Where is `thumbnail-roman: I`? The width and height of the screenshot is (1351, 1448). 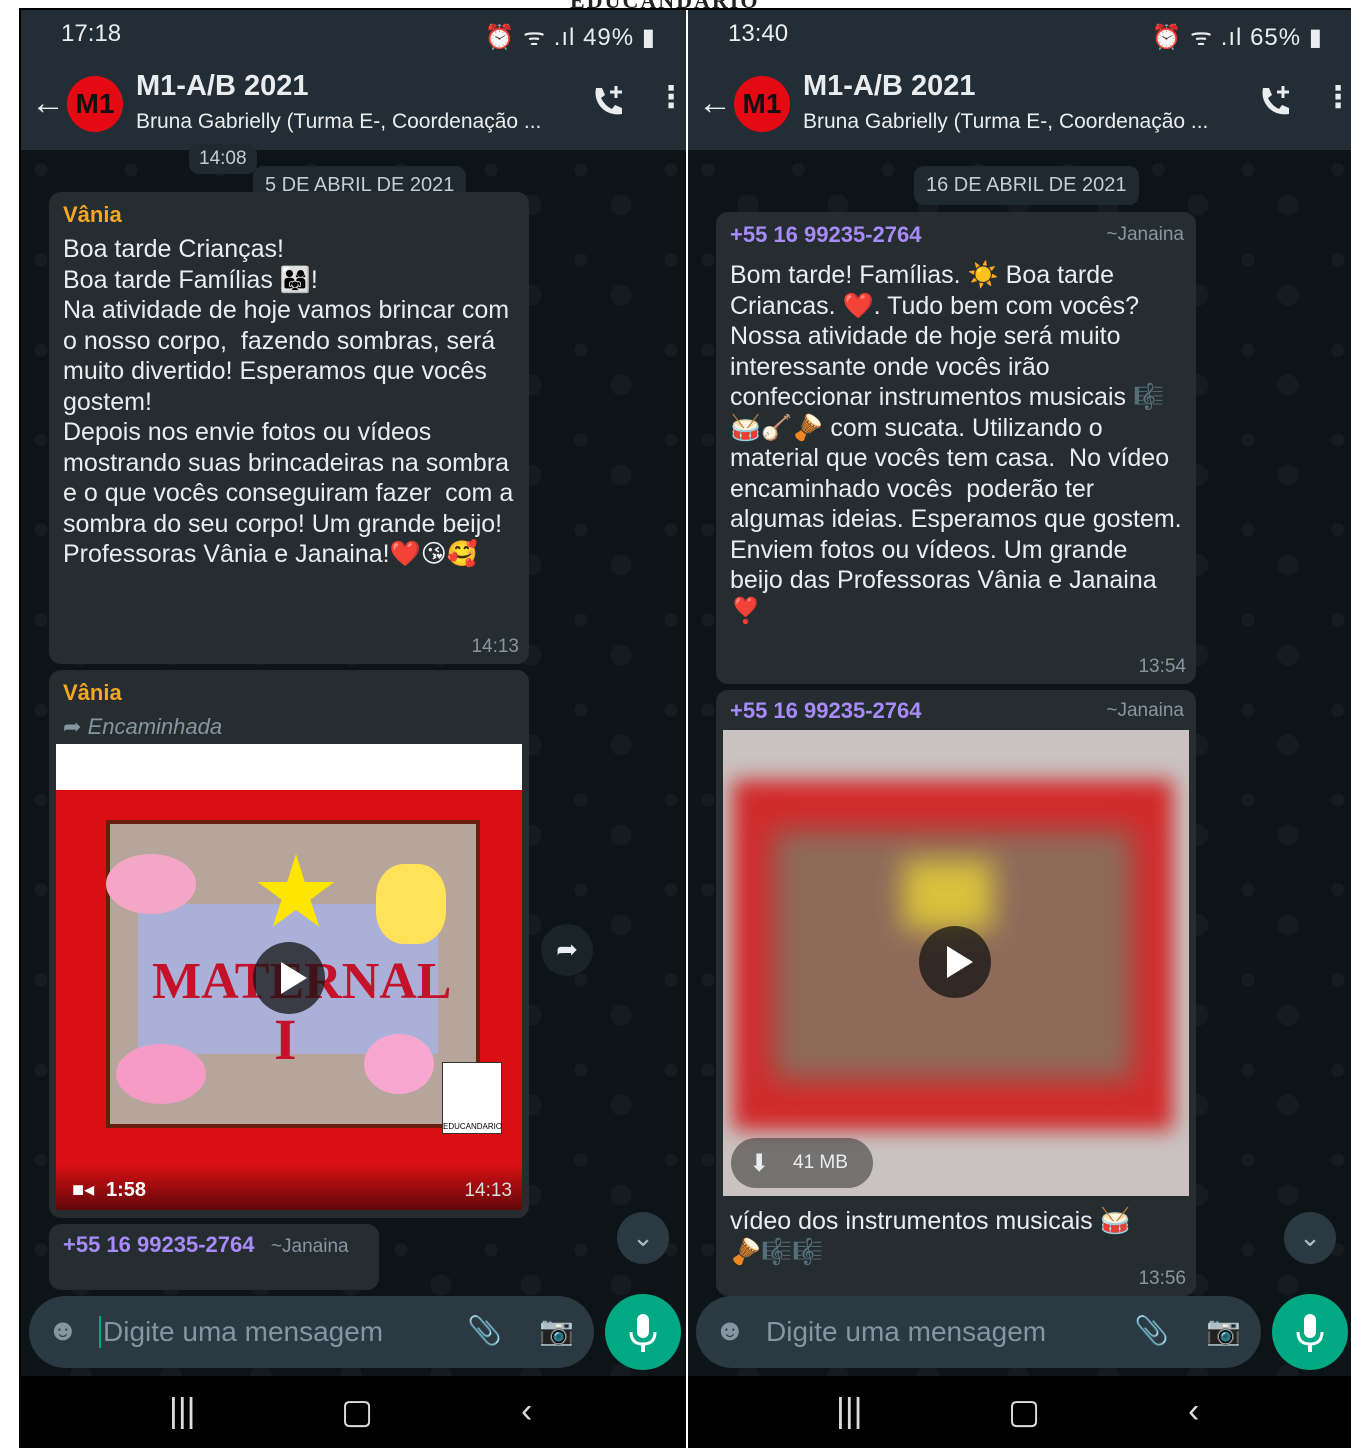
thumbnail-roman: I is located at coordinates (285, 1039).